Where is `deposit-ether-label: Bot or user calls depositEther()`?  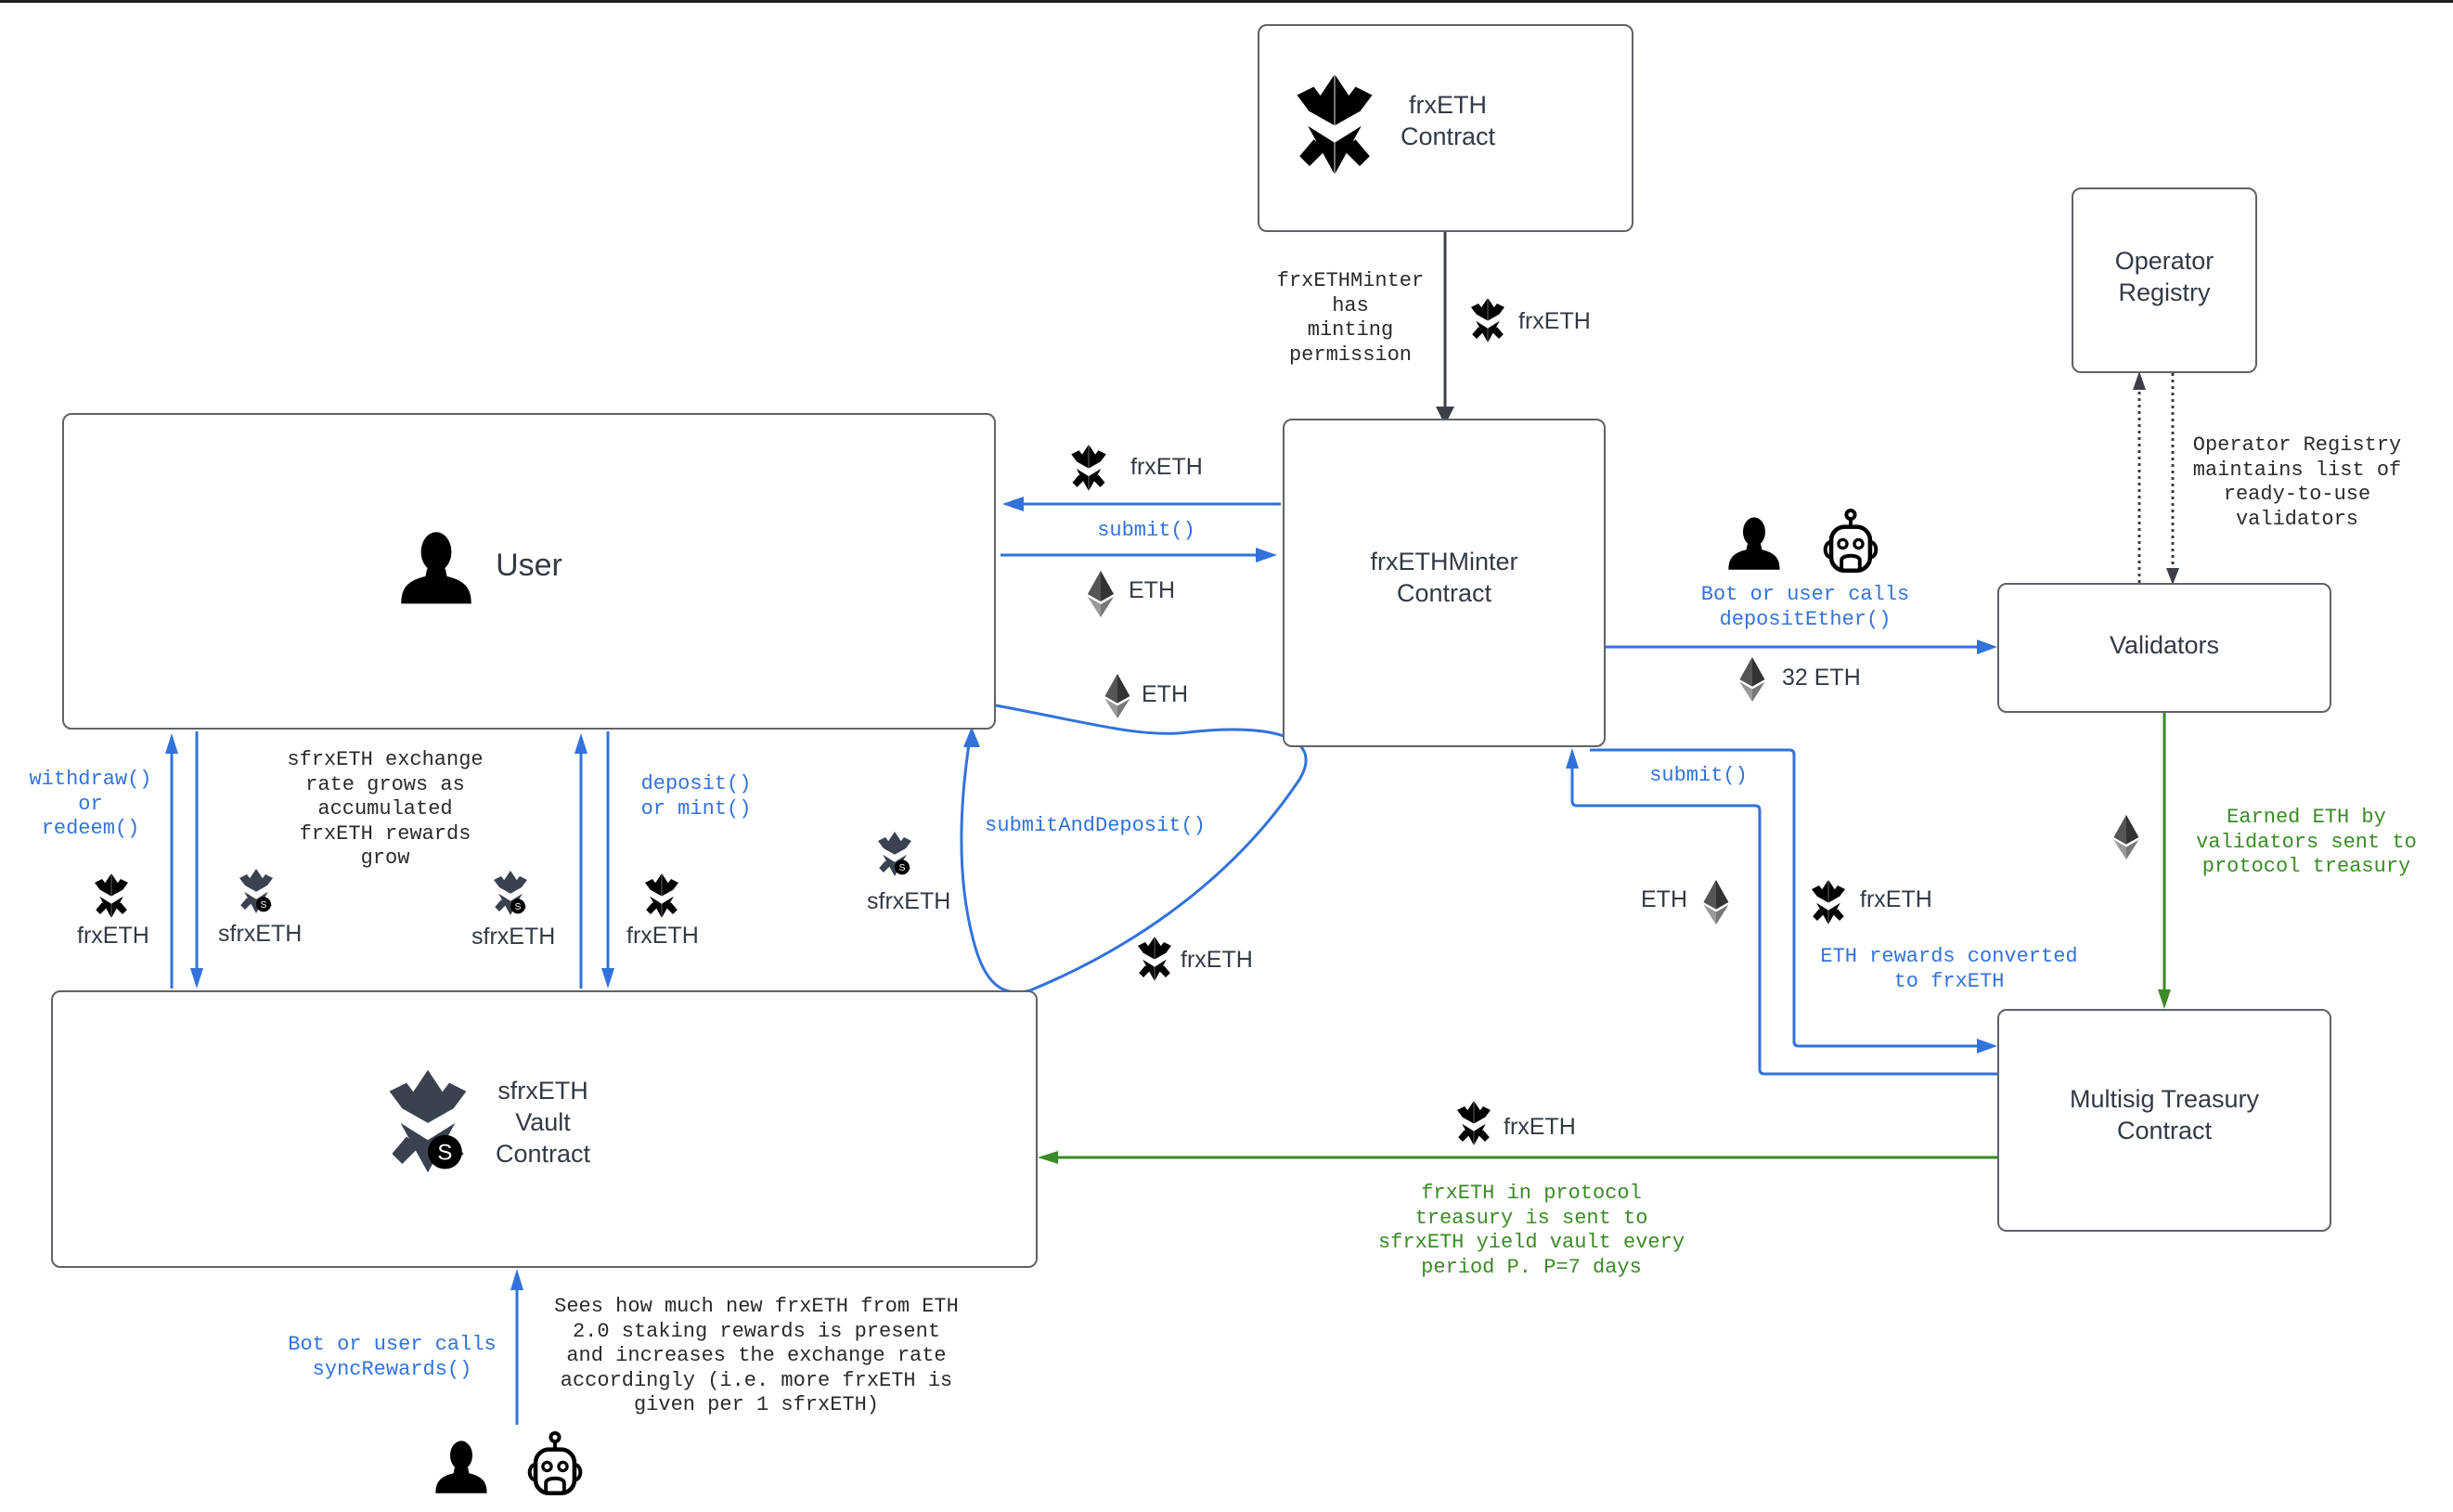 deposit-ether-label: Bot or user calls depositEther() is located at coordinates (1805, 607).